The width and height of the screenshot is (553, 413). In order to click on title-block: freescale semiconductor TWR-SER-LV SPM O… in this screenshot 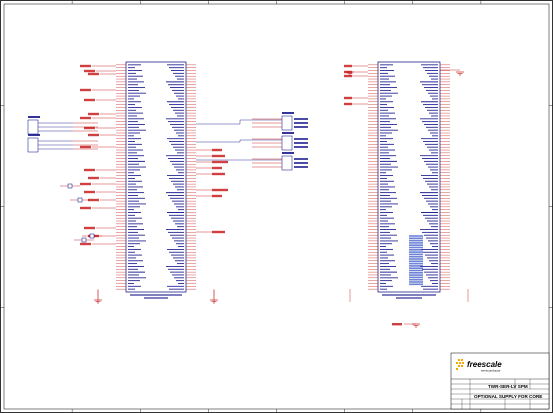, I will do `click(500, 381)`.